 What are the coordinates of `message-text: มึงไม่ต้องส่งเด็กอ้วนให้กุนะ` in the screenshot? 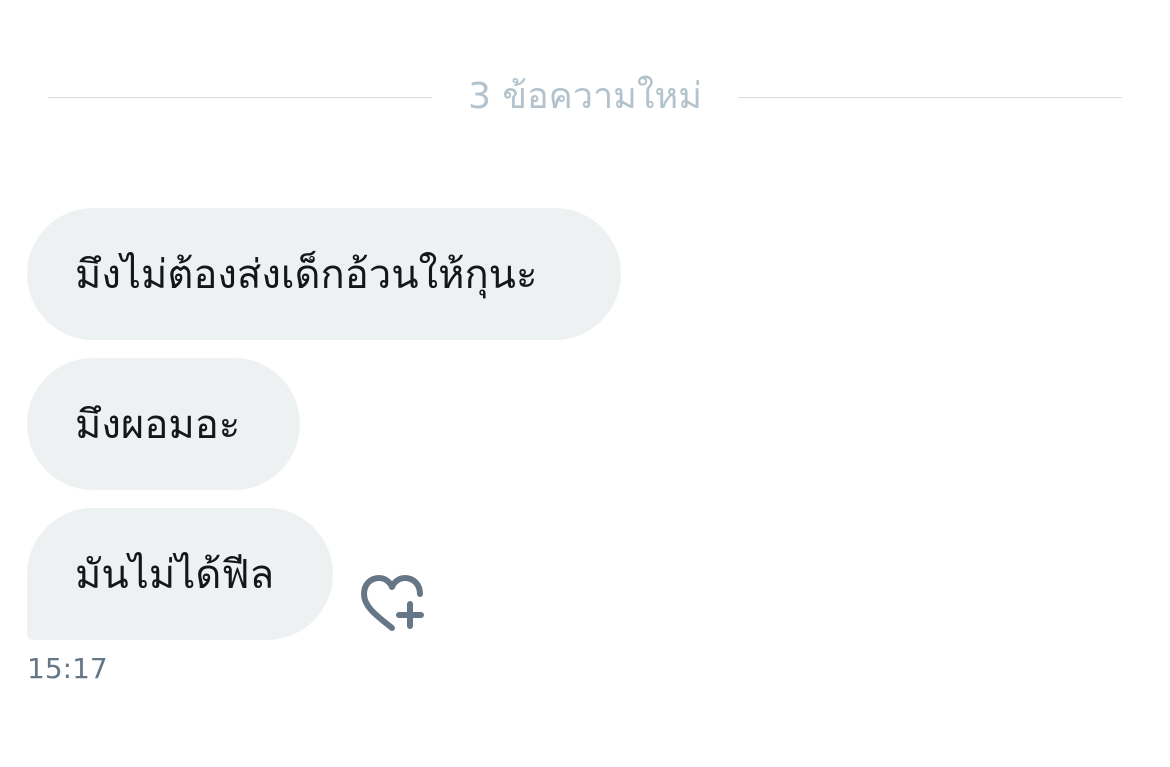 It's located at (306, 275).